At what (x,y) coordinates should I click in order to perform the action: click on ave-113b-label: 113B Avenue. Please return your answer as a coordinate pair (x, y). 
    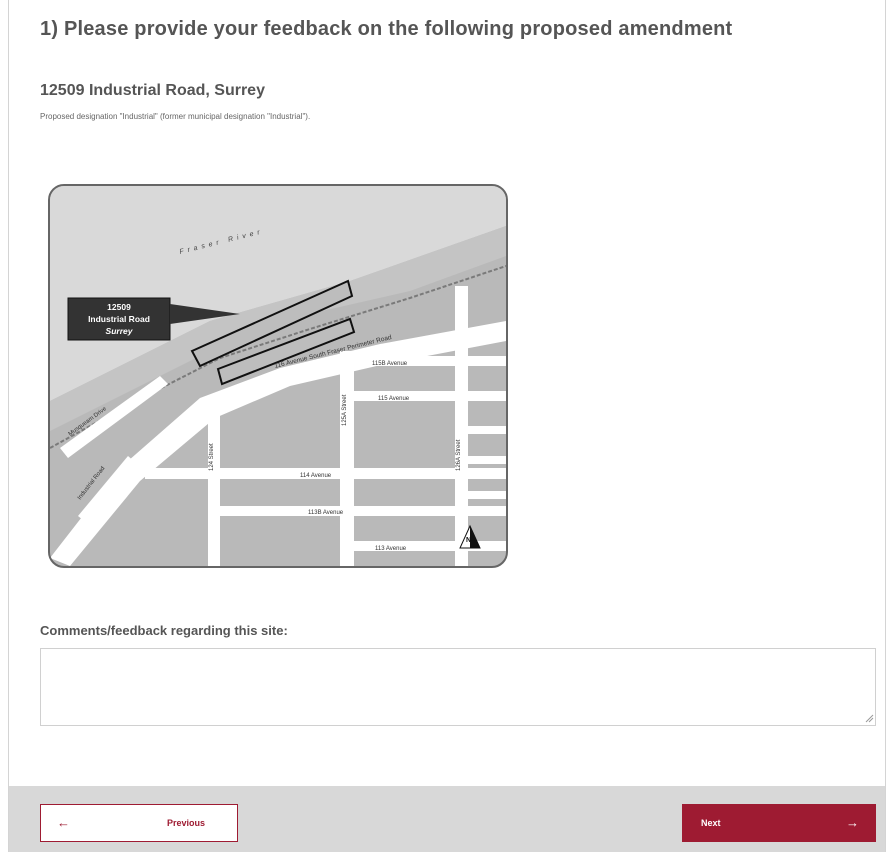
    Looking at the image, I should click on (326, 513).